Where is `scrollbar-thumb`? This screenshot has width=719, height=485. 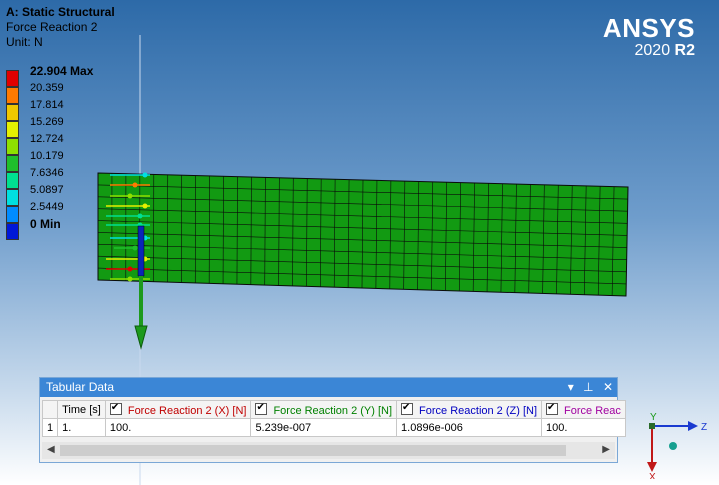
scrollbar-thumb is located at coordinates (313, 450).